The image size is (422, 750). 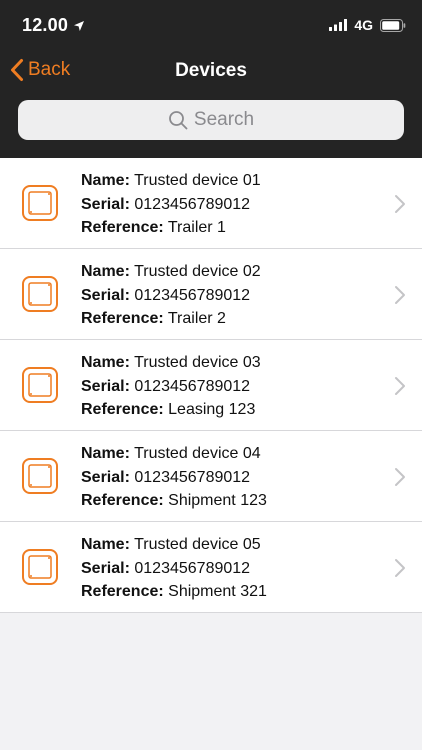 I want to click on page-title: Devices, so click(x=211, y=70).